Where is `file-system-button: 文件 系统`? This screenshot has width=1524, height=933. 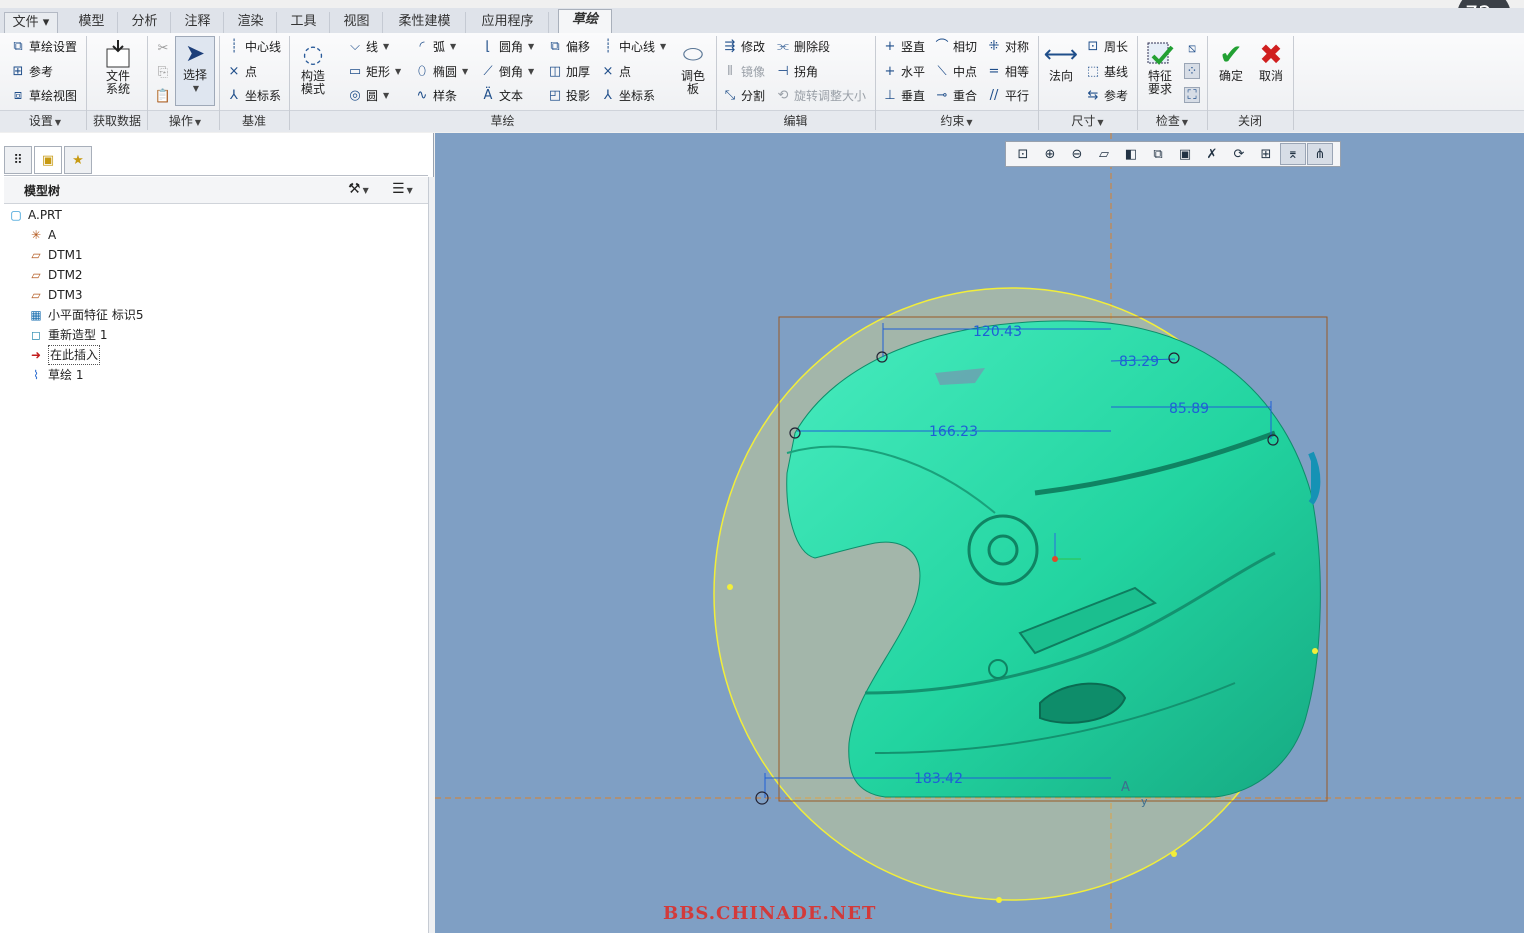 file-system-button: 文件 系统 is located at coordinates (118, 67).